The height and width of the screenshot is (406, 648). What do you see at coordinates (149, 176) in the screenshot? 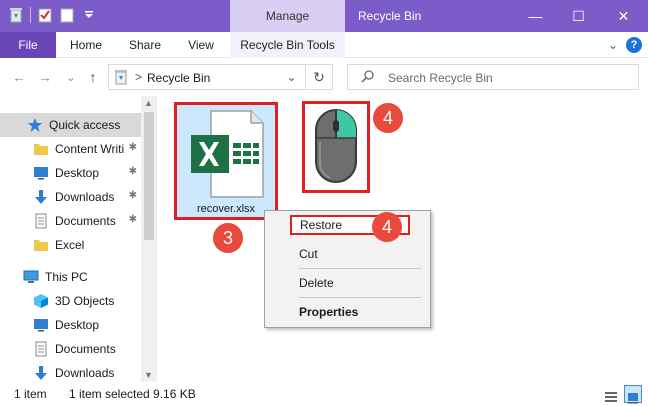
I see `scrollbar-thumb` at bounding box center [149, 176].